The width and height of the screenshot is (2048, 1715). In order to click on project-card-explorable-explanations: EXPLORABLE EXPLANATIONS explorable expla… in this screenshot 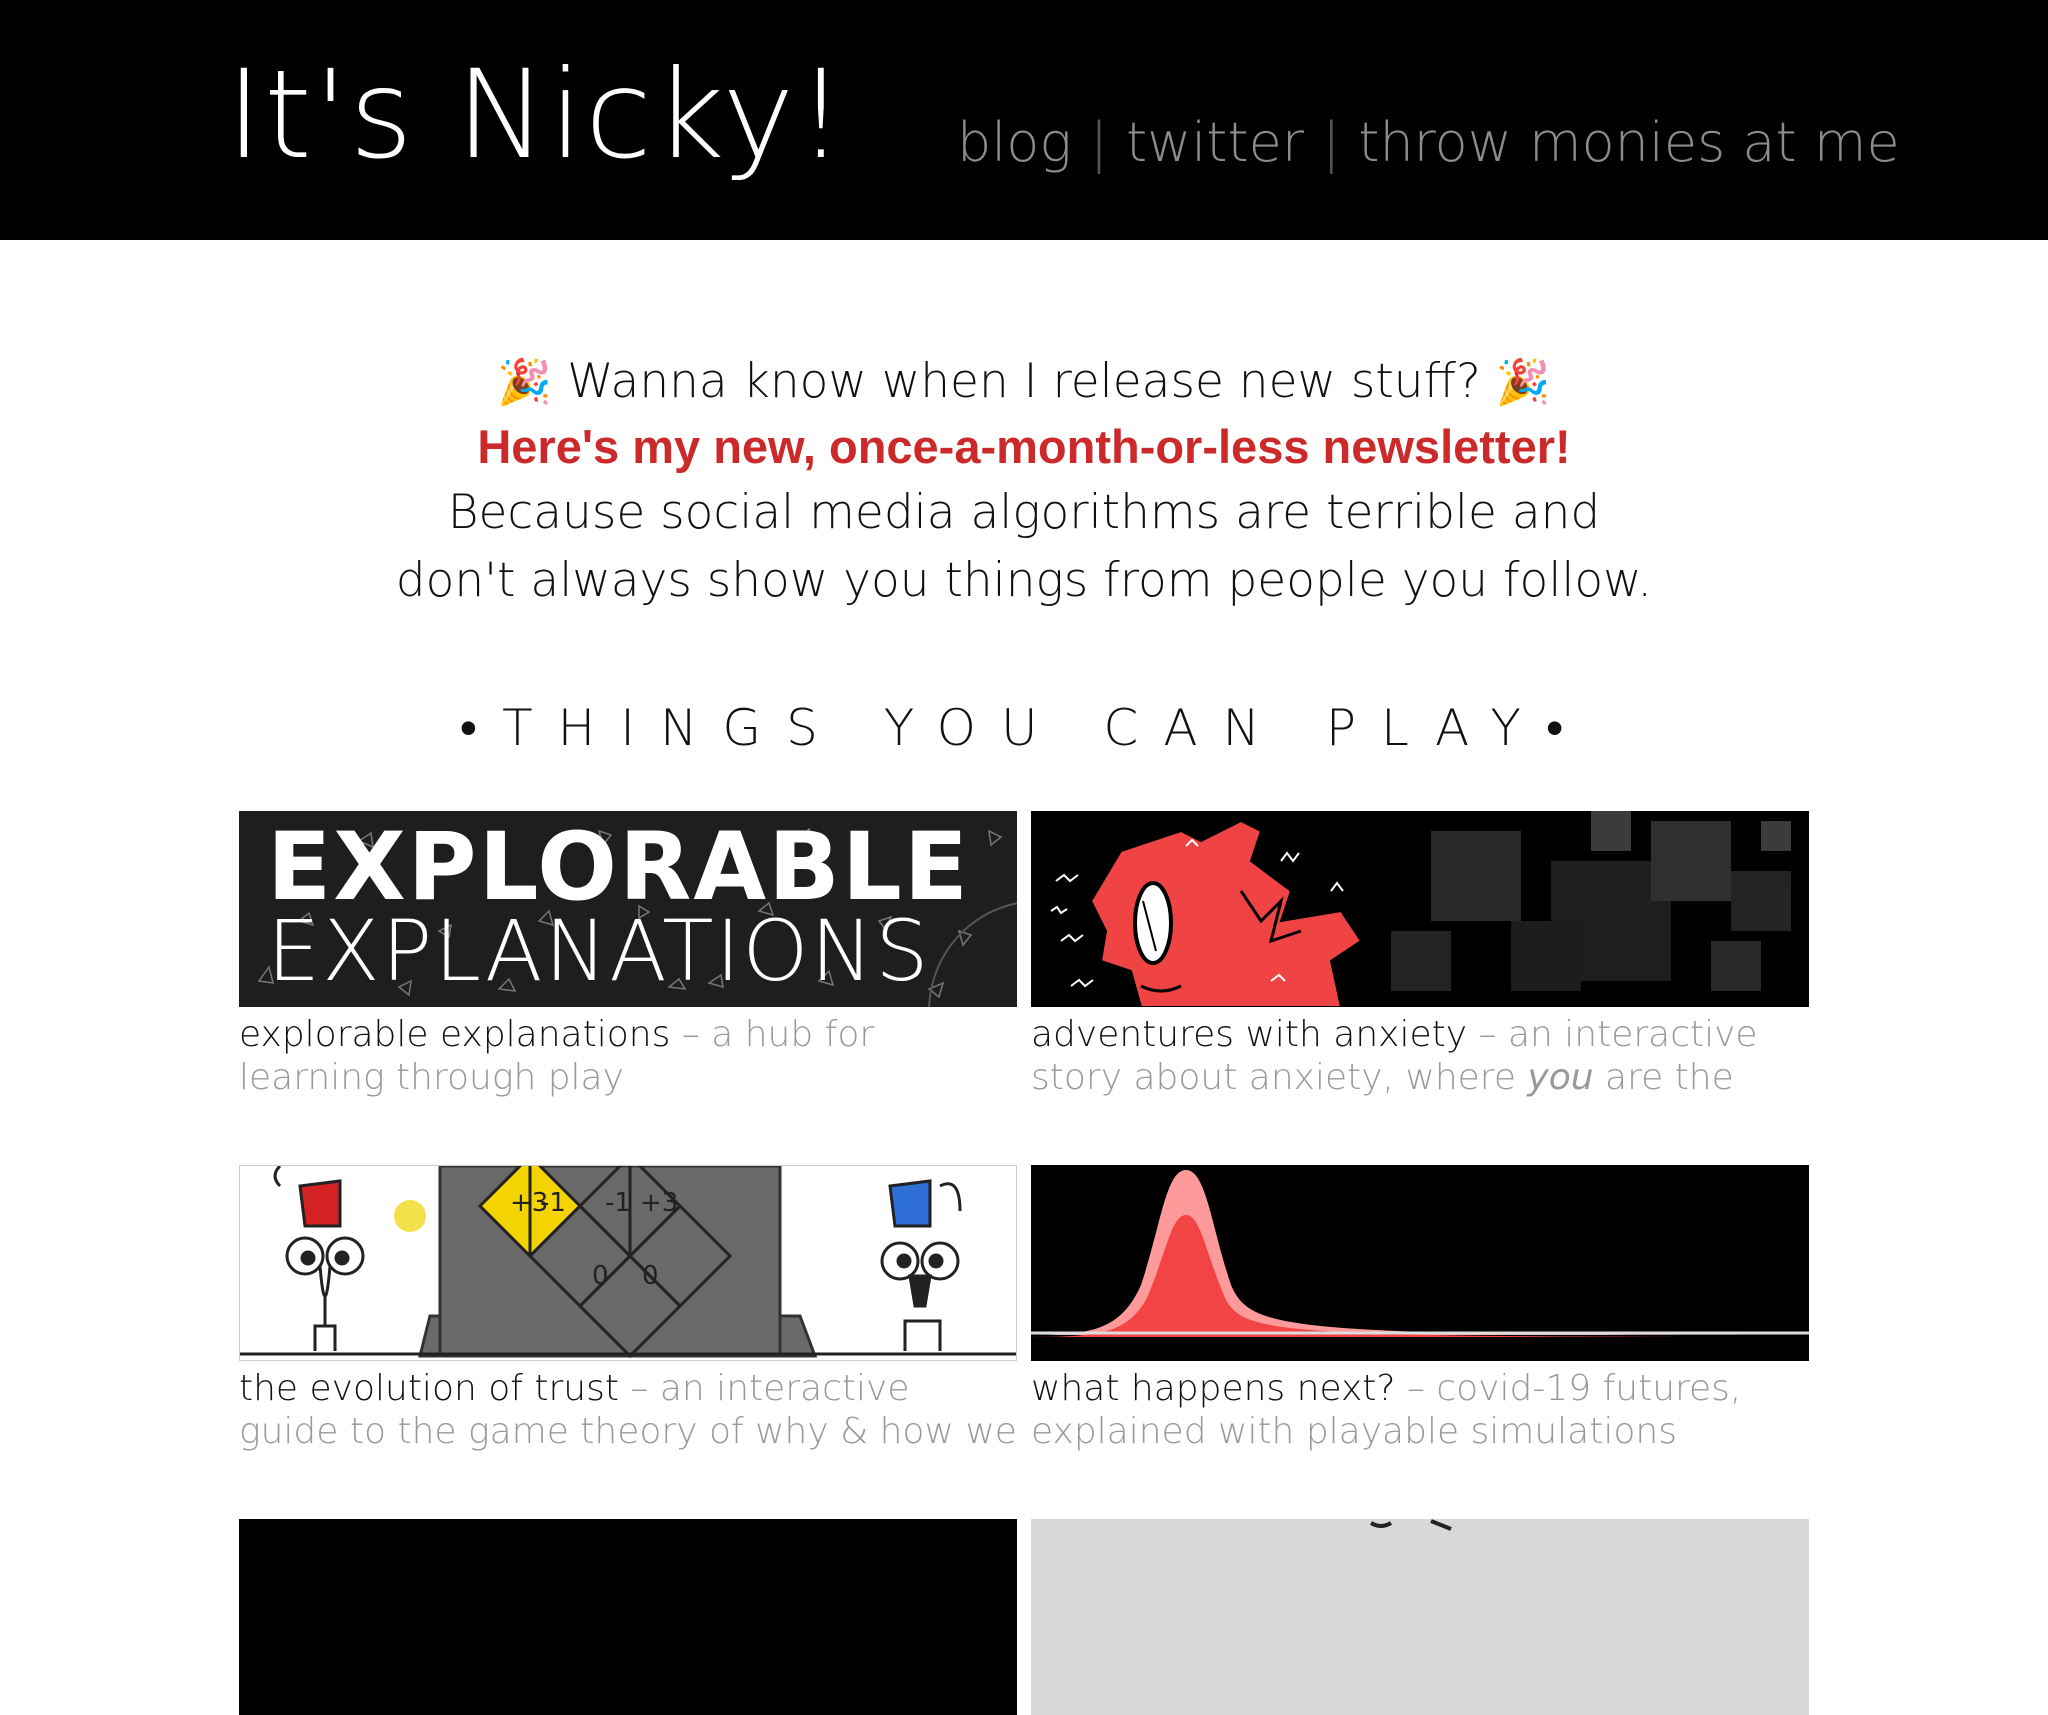, I will do `click(628, 955)`.